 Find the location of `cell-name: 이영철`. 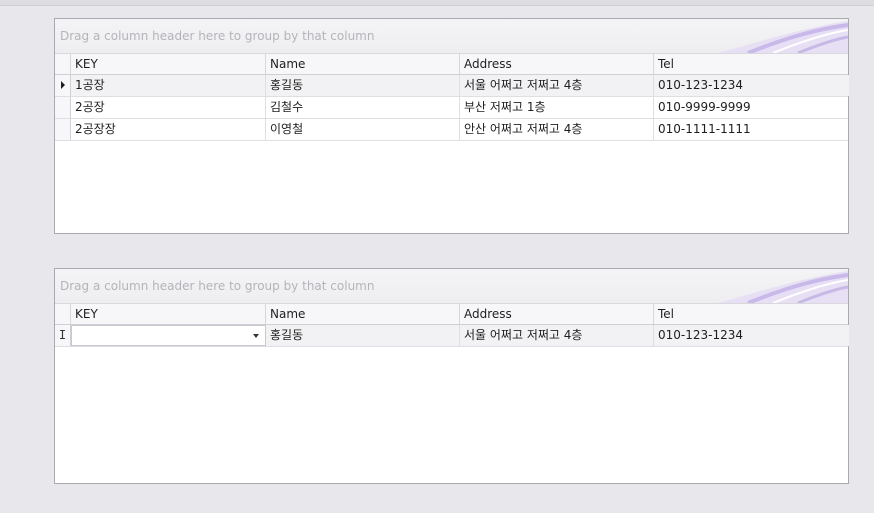

cell-name: 이영철 is located at coordinates (363, 129).